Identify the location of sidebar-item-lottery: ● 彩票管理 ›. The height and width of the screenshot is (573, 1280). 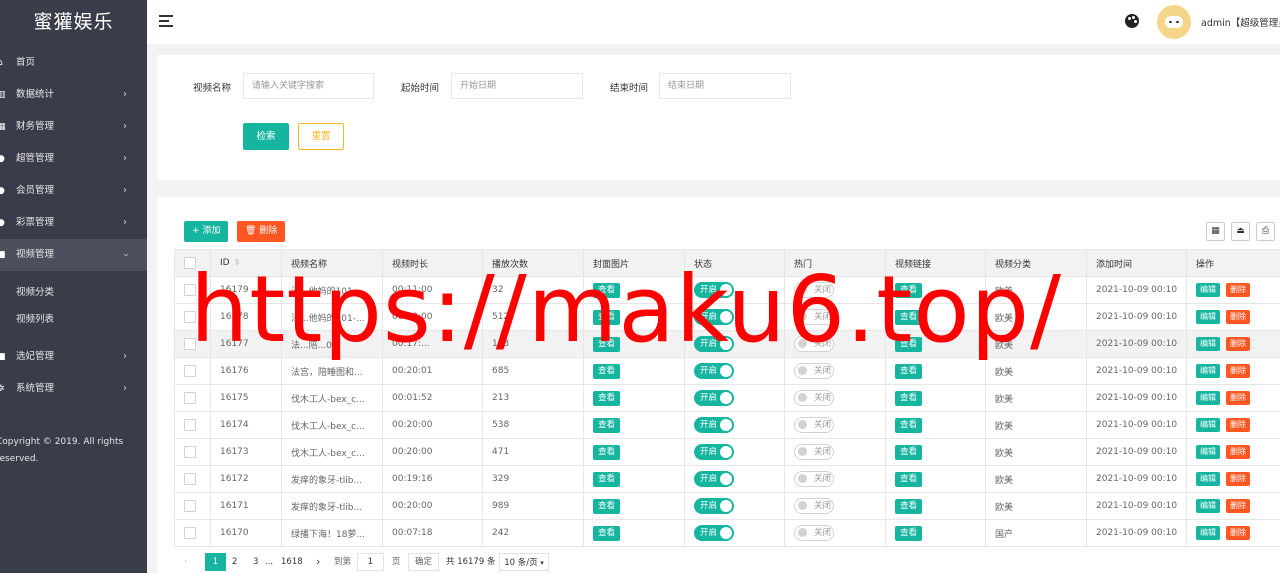
(73, 223).